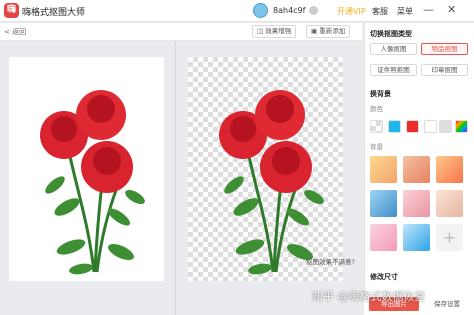 The image size is (474, 315). What do you see at coordinates (376, 147) in the screenshot?
I see `background-label: 背景` at bounding box center [376, 147].